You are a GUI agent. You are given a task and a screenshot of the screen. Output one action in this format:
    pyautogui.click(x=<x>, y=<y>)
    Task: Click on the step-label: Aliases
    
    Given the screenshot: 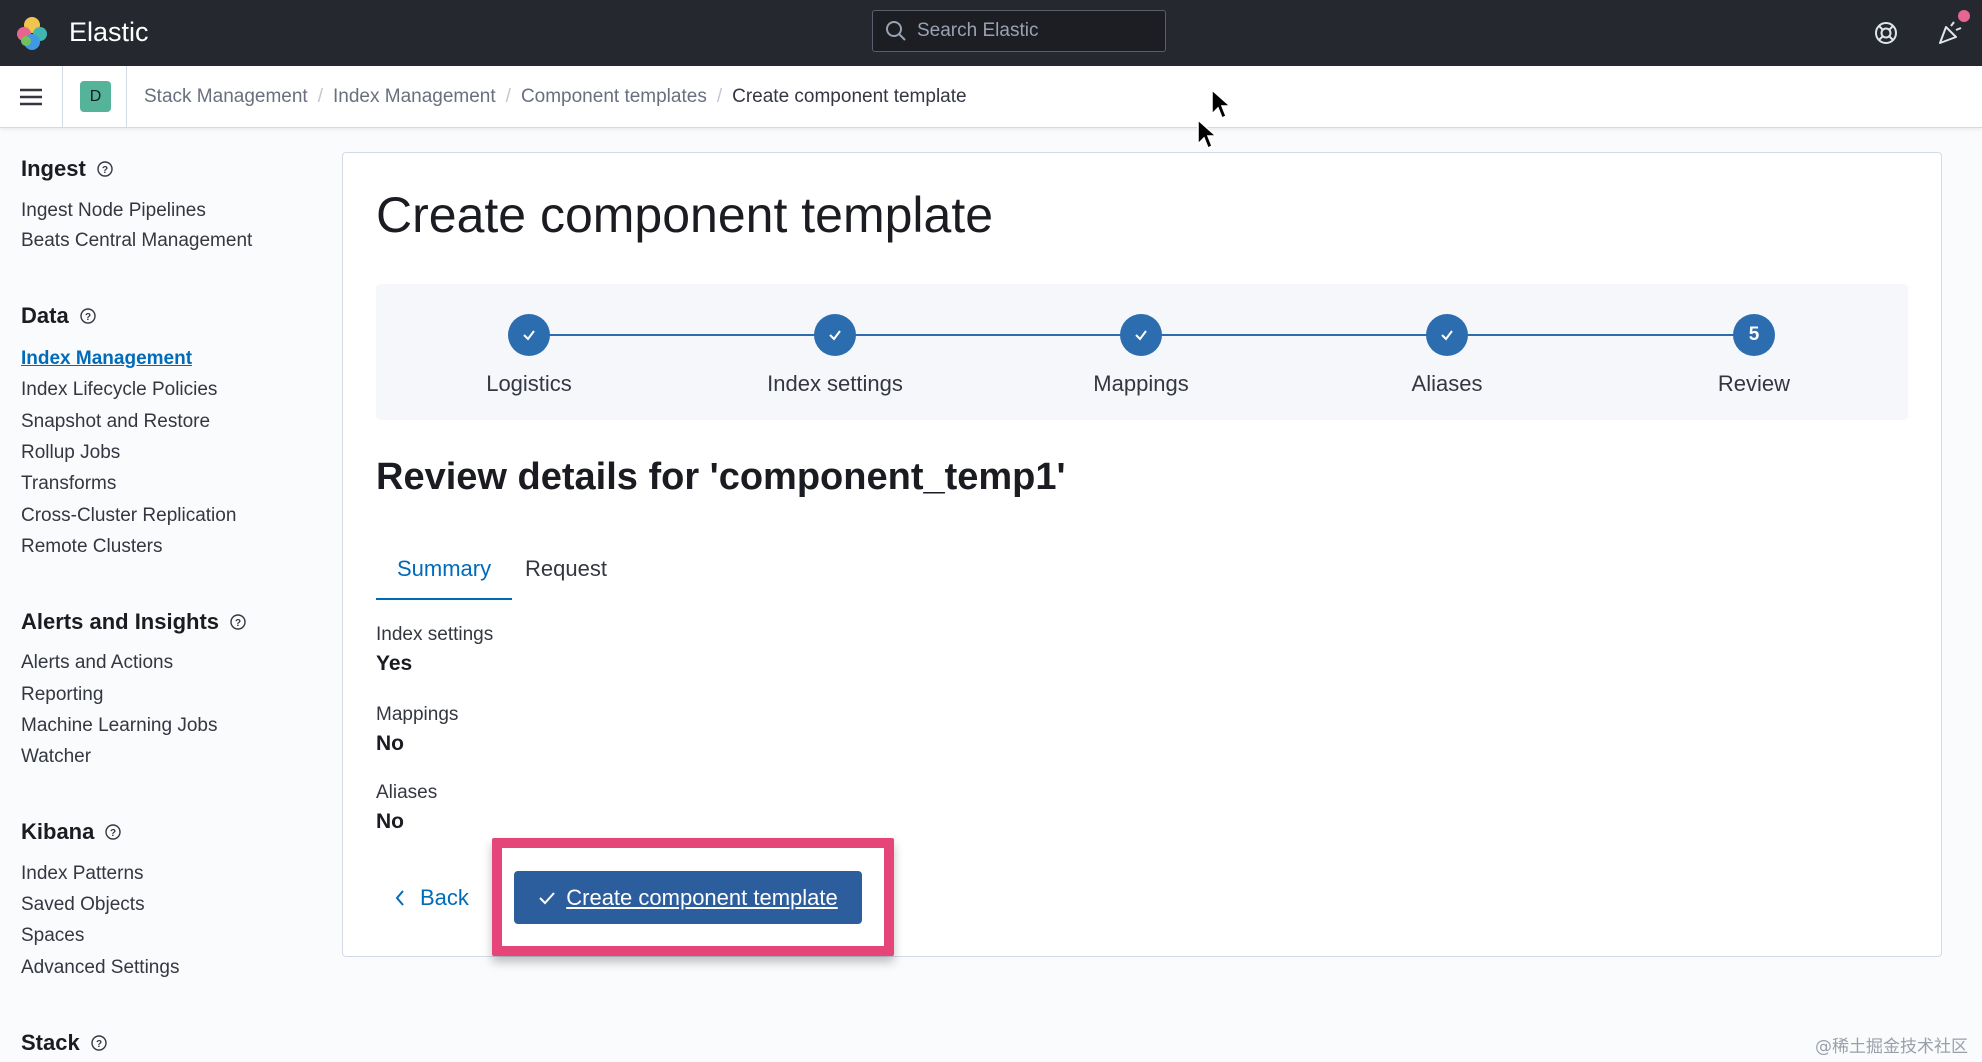 What is the action you would take?
    pyautogui.click(x=1447, y=384)
    